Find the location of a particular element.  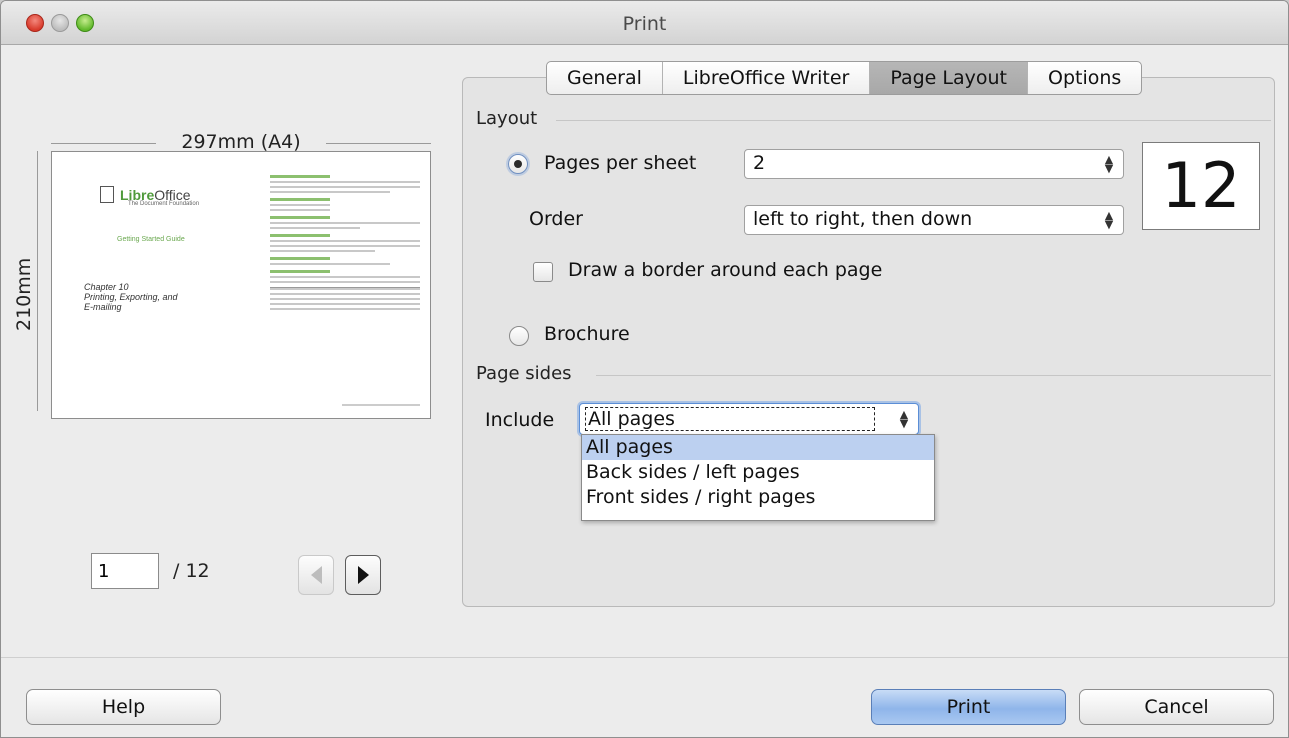

arrow-left-icon is located at coordinates (316, 575).